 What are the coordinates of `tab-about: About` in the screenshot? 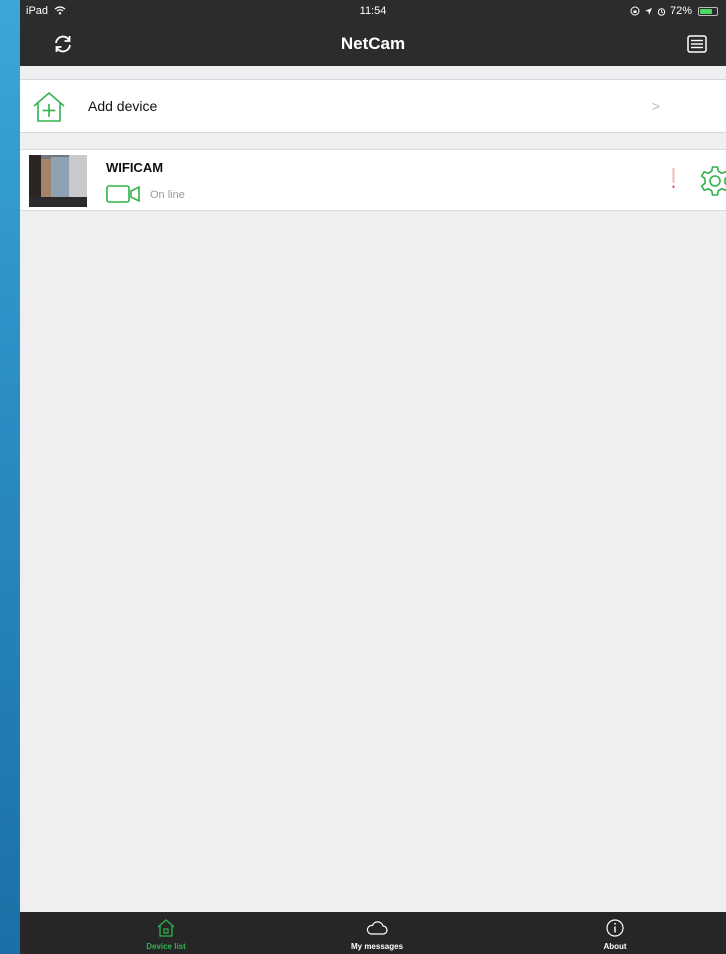 It's located at (615, 933).